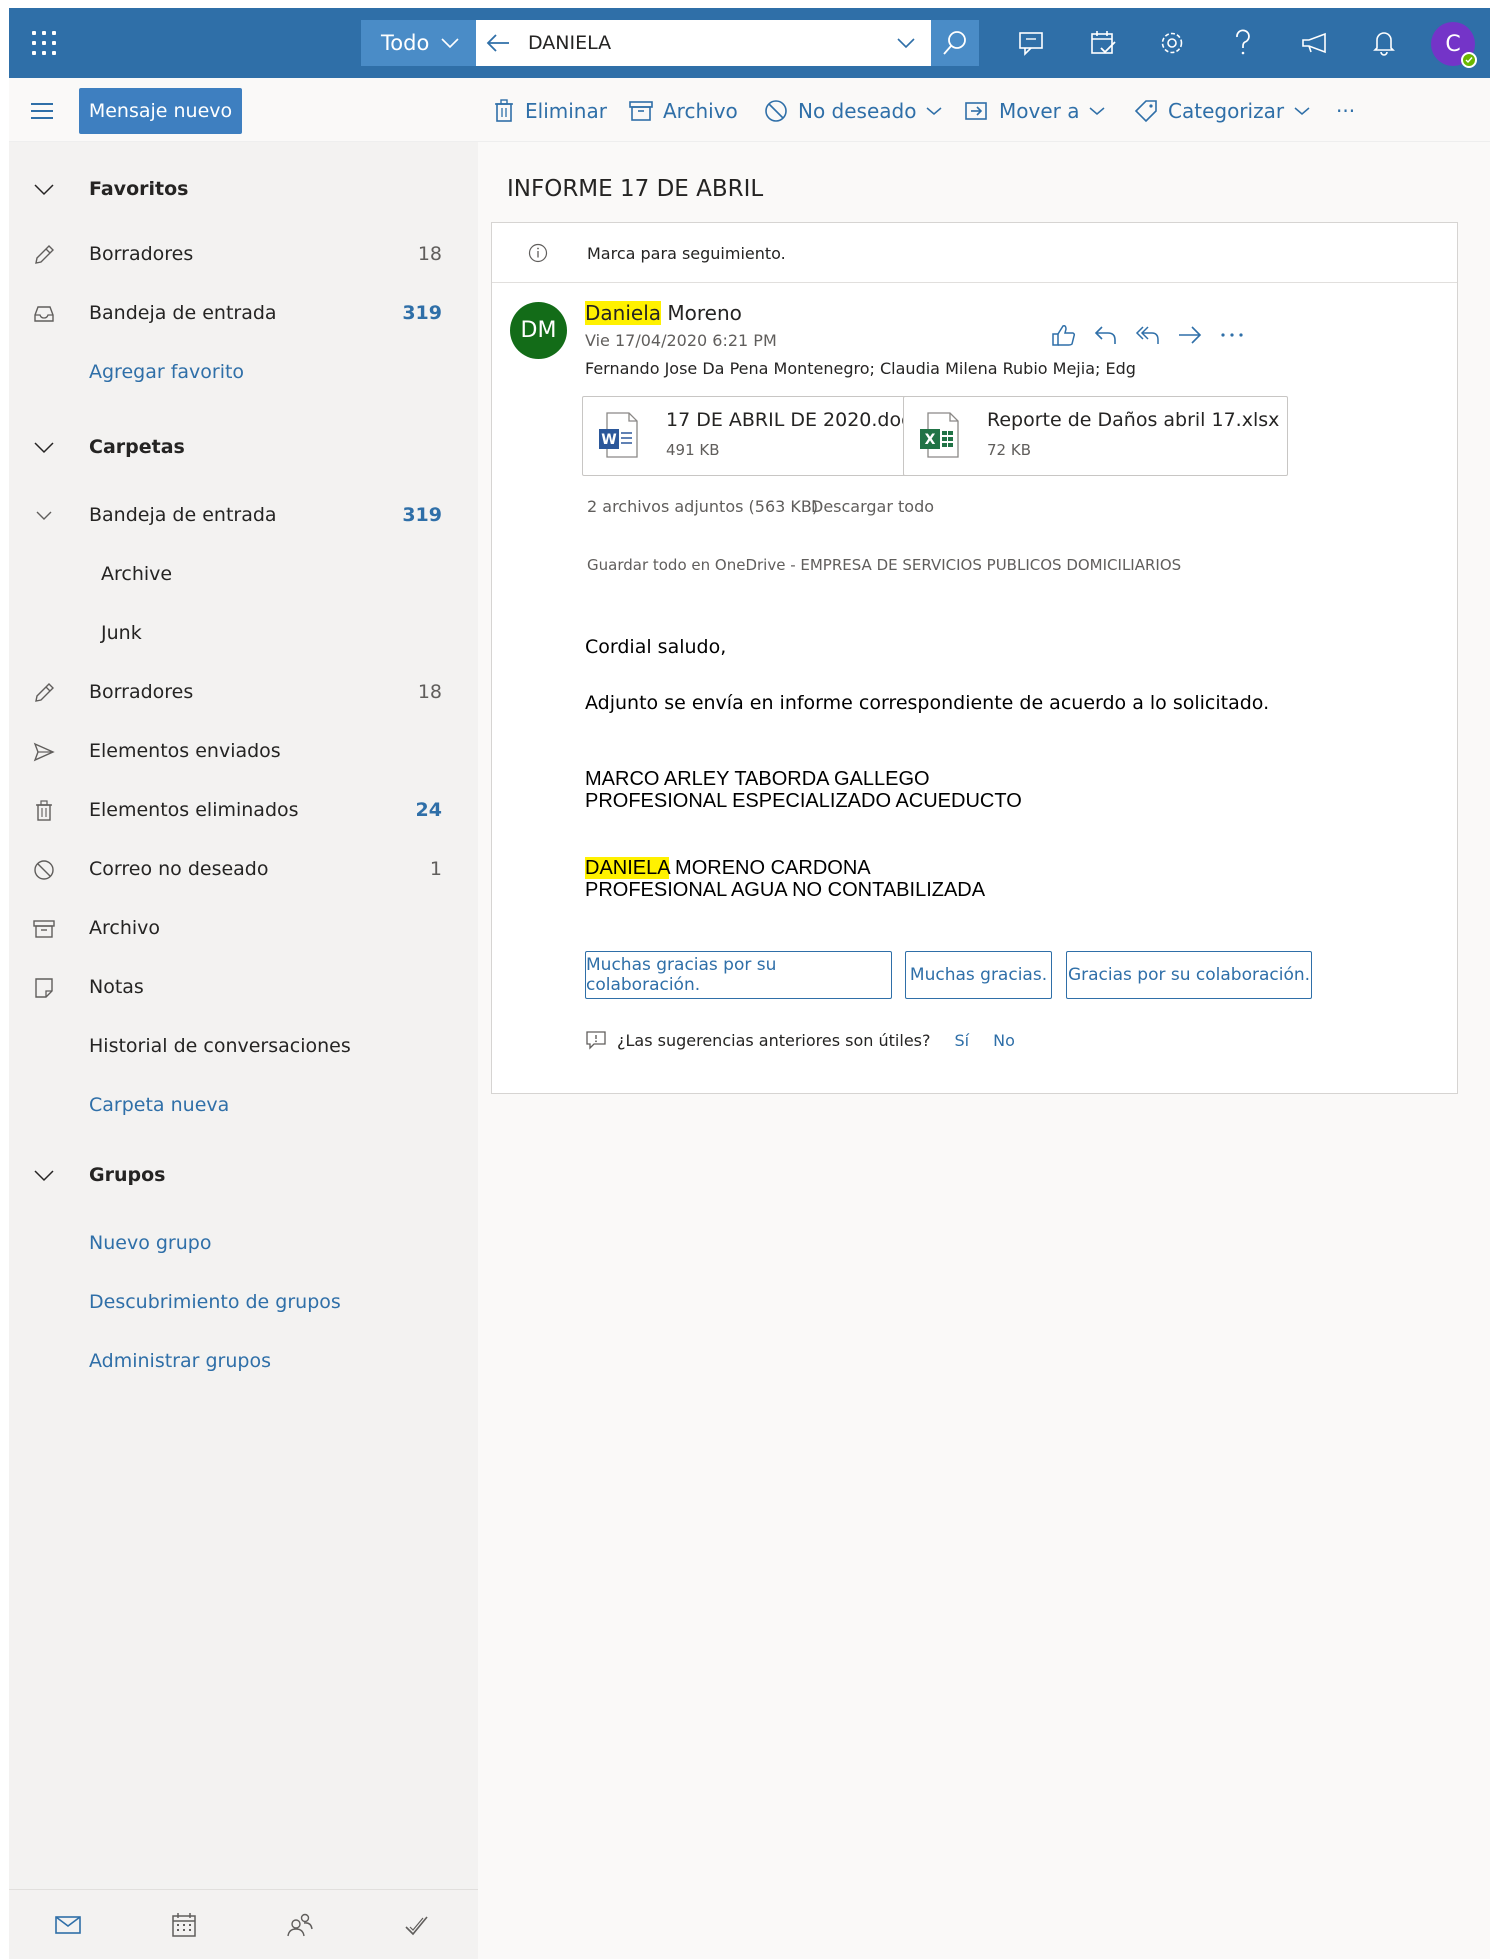 This screenshot has height=1959, width=1497. What do you see at coordinates (44, 43) in the screenshot?
I see `app-launcher-icon` at bounding box center [44, 43].